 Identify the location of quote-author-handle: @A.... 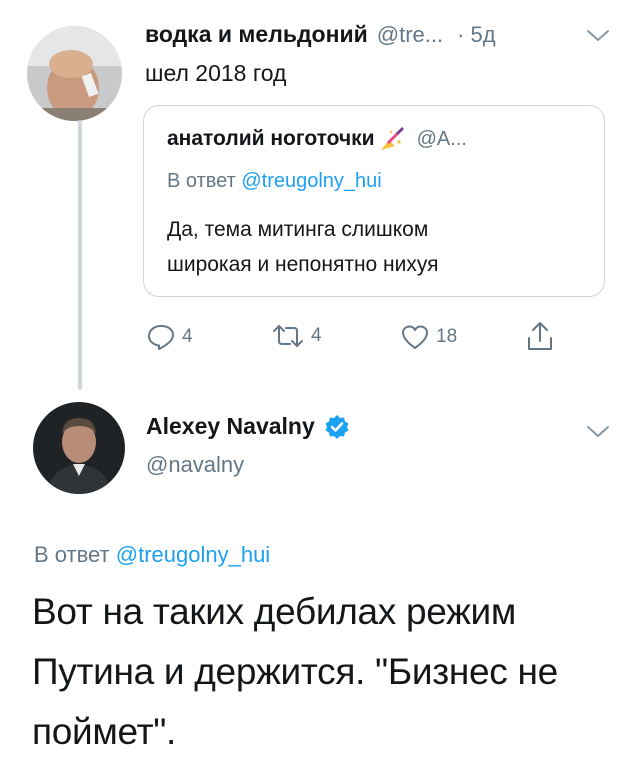
(441, 138).